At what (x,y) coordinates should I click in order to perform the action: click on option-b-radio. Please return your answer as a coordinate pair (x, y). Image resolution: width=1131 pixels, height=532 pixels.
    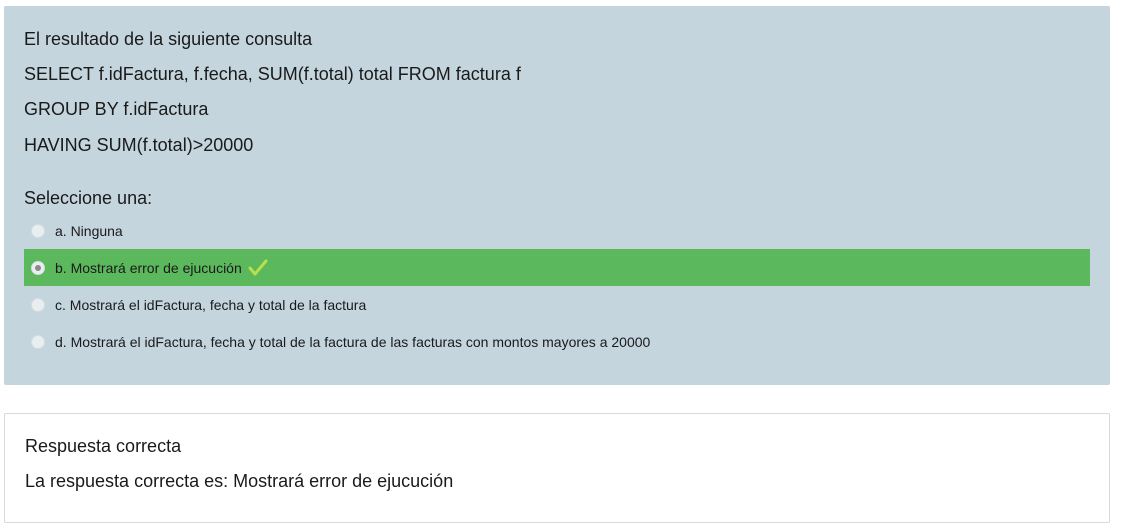
    Looking at the image, I should click on (38, 267).